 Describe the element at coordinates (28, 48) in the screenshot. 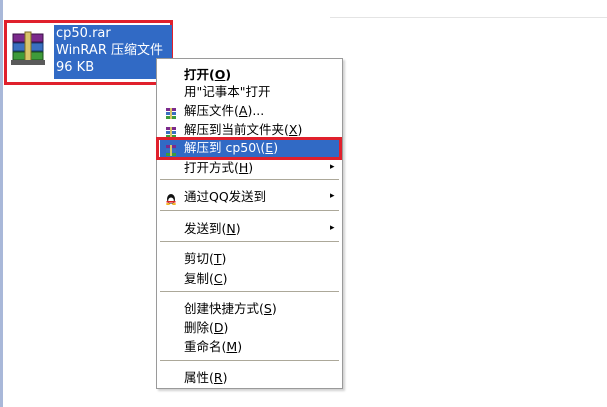

I see `winrar-archive-icon` at that location.